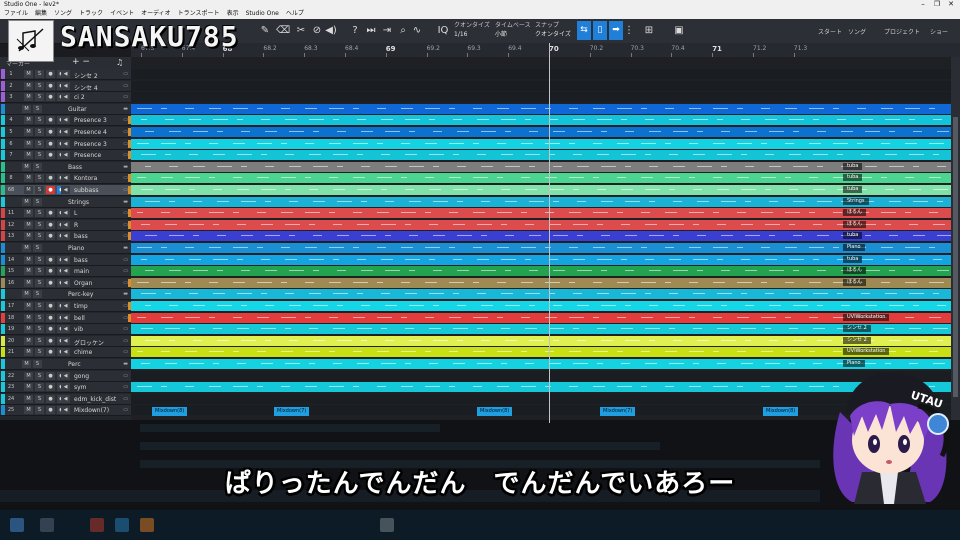  Describe the element at coordinates (81, 260) in the screenshot. I see `track-name: bass` at that location.